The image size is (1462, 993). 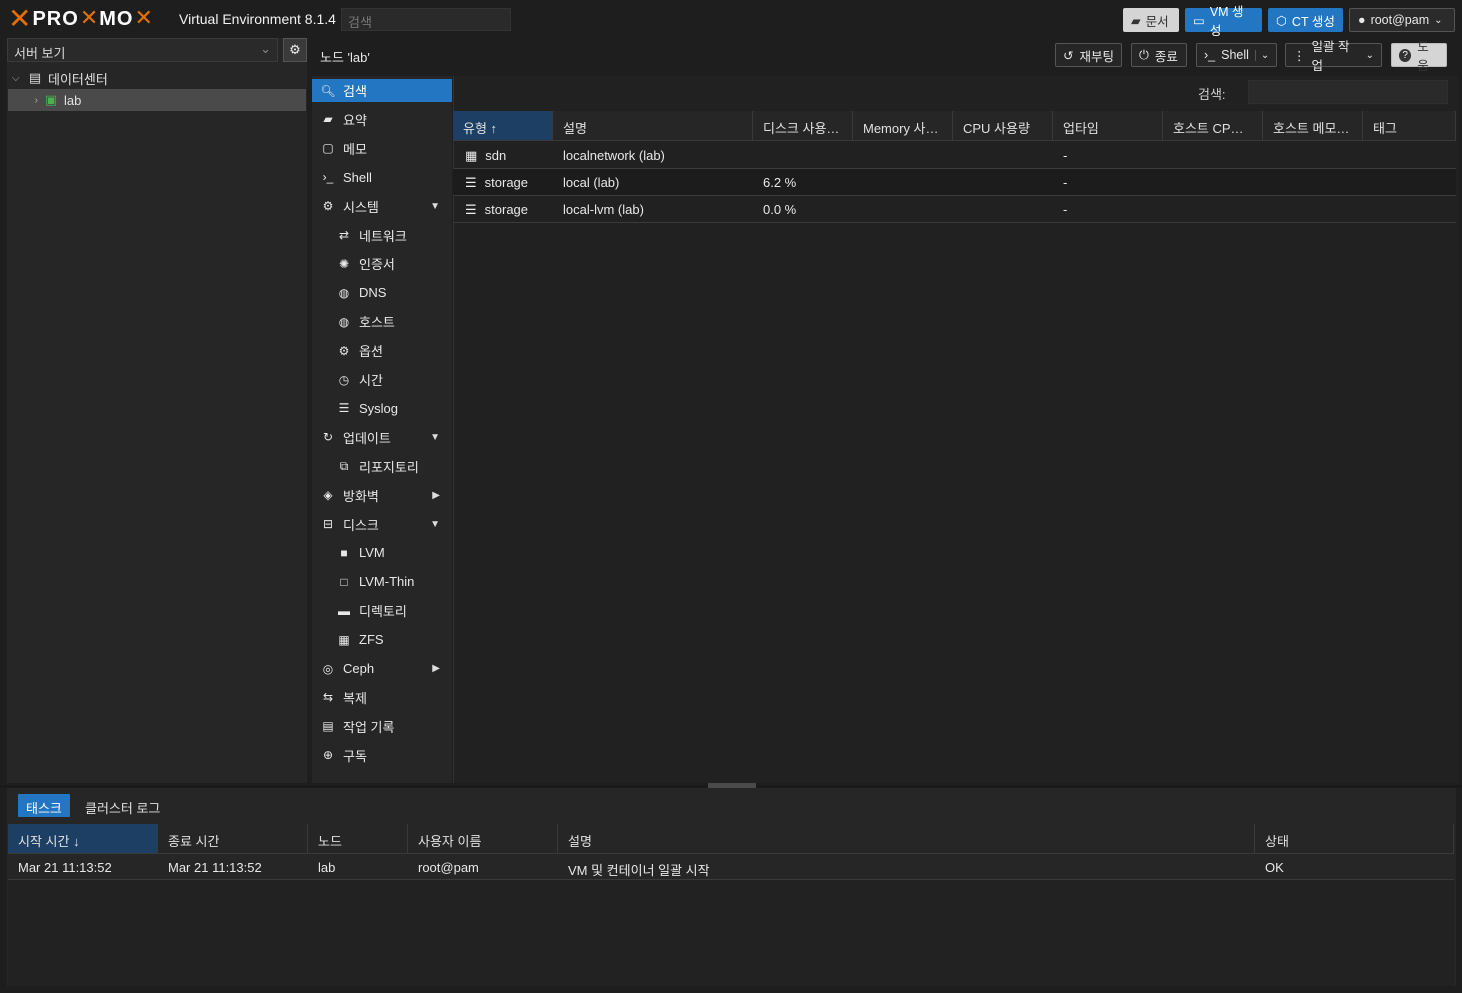 What do you see at coordinates (1096, 56) in the screenshot?
I see `reboot-label: 재부팅` at bounding box center [1096, 56].